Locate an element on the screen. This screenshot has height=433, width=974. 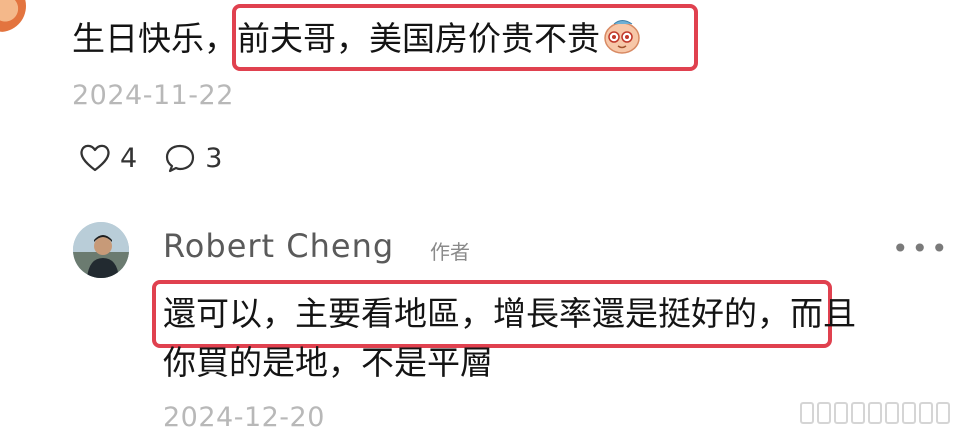
watermark-logo is located at coordinates (885, 413).